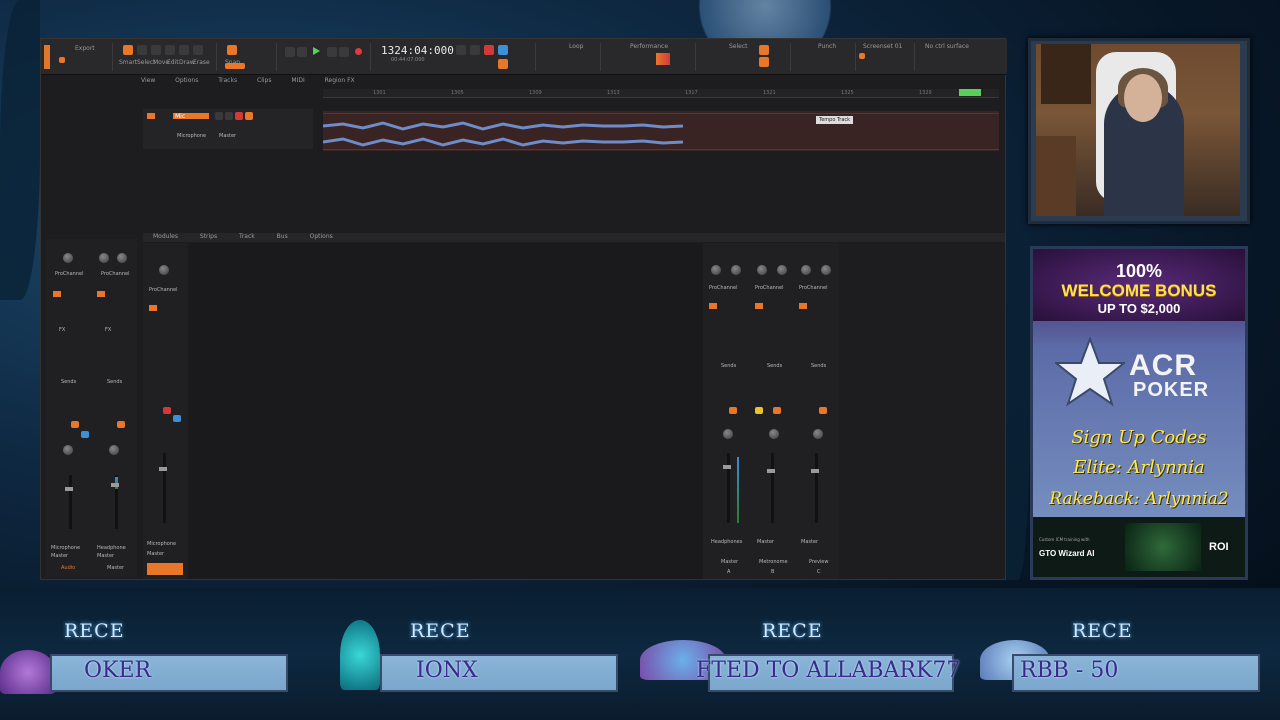 The width and height of the screenshot is (1280, 720). I want to click on track-header: Mic Microphone Master, so click(228, 129).